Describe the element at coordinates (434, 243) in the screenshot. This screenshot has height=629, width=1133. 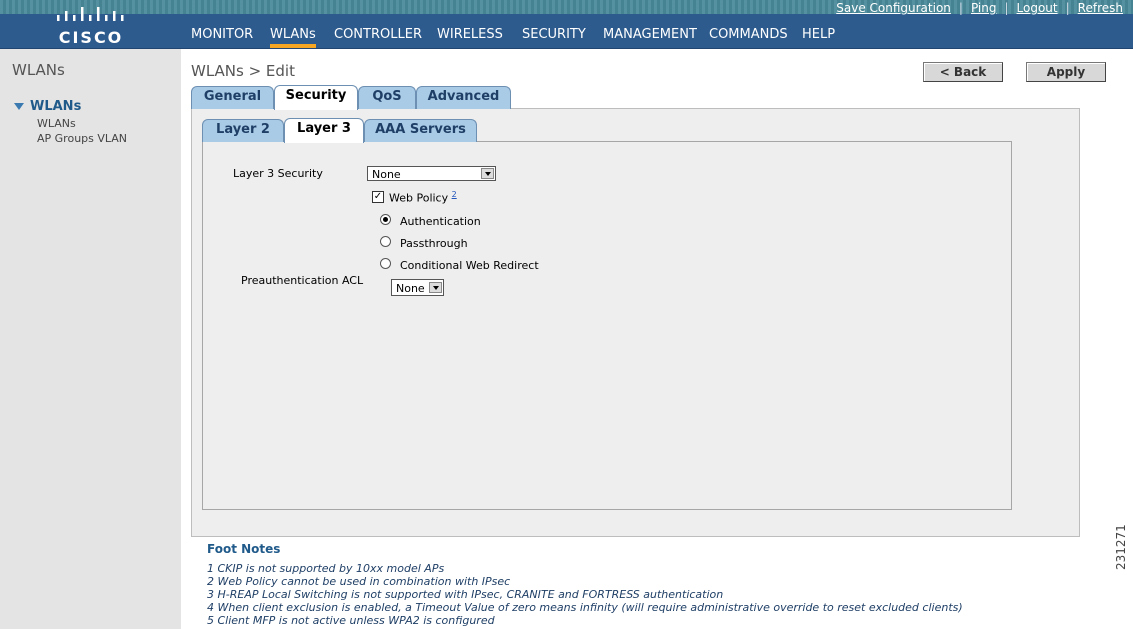
I see `radio-passthrough-label: Passthrough` at that location.